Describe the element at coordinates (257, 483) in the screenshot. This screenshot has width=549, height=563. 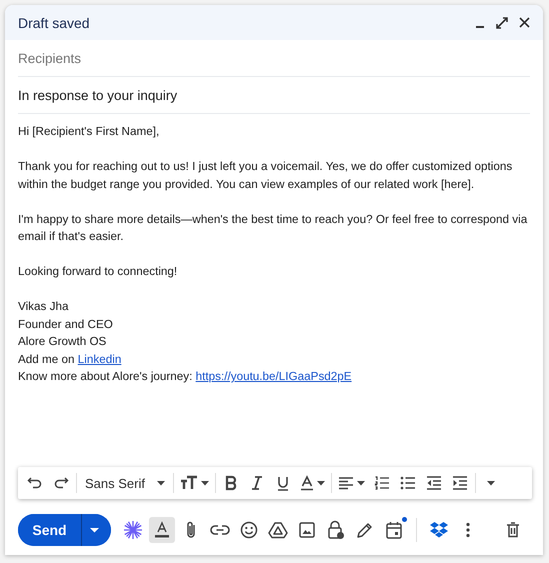
I see `italic-icon` at that location.